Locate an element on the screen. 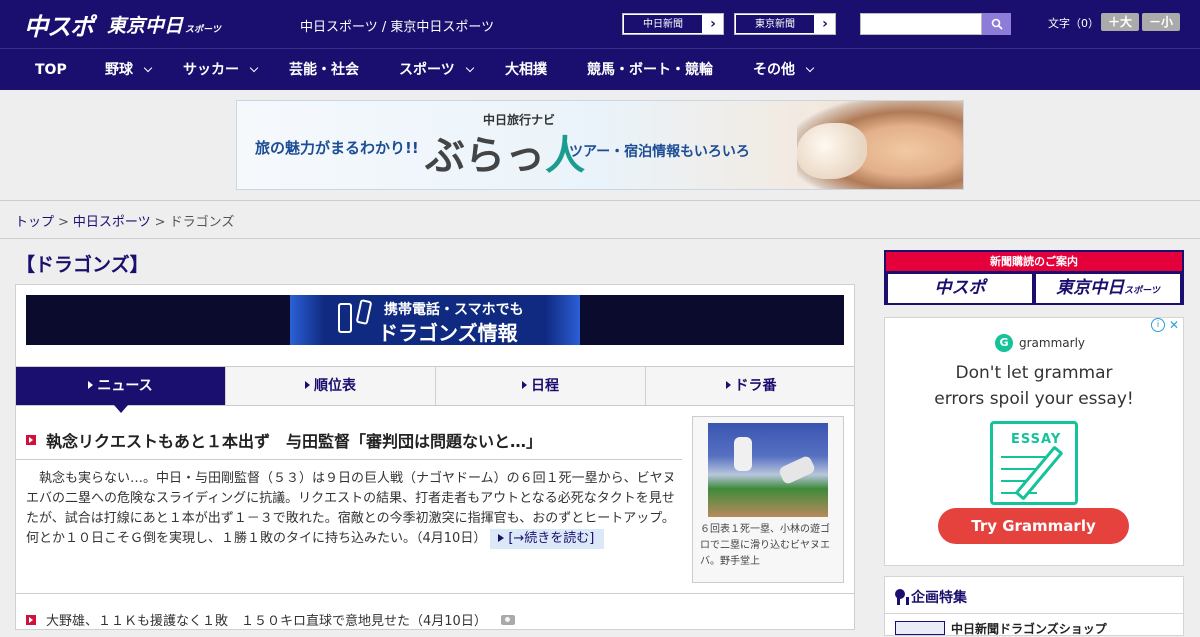 This screenshot has height=637, width=1200. mobile-banner-line1: 携帯電話・スマホでも is located at coordinates (454, 310).